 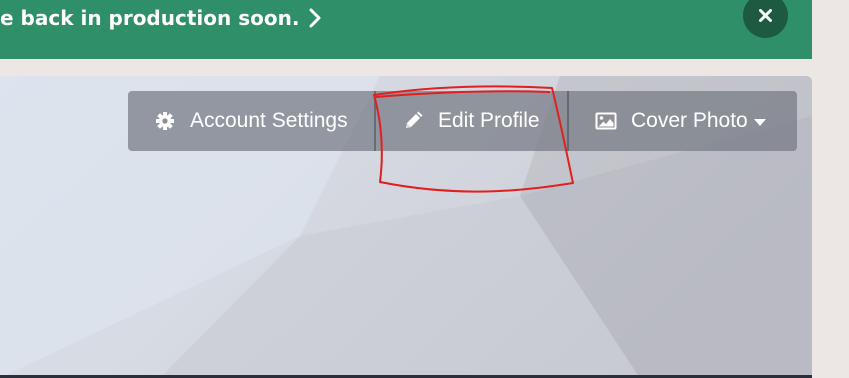 What do you see at coordinates (406, 29) in the screenshot?
I see `notification-banner: e back in production soon.` at bounding box center [406, 29].